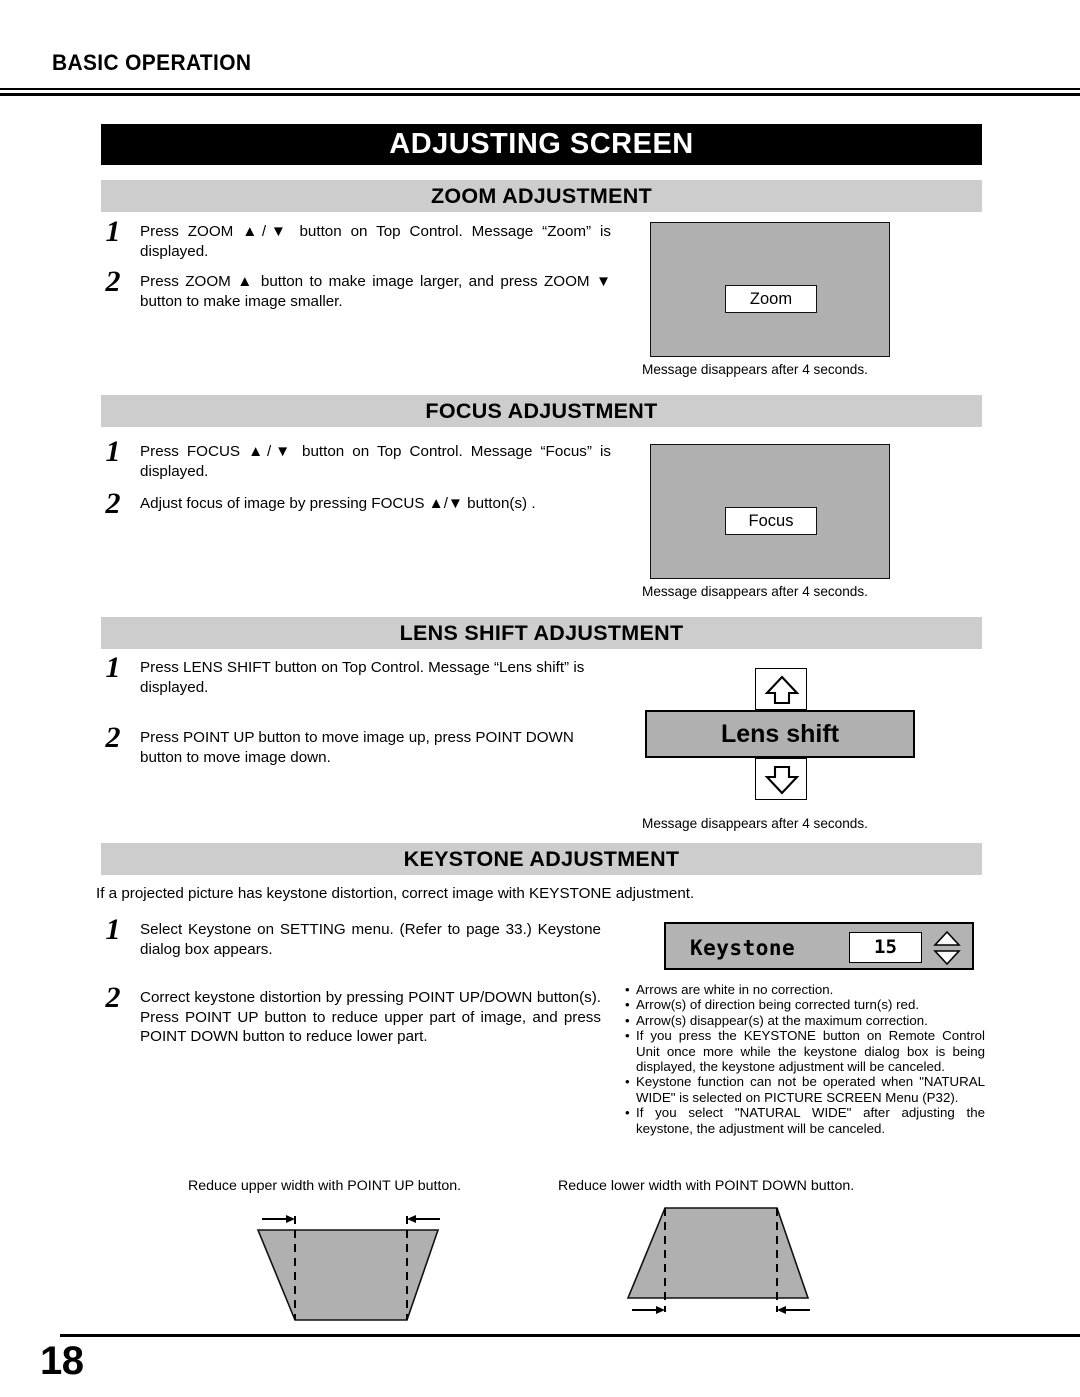 Image resolution: width=1080 pixels, height=1397 pixels. I want to click on keystone-spinner, so click(947, 948).